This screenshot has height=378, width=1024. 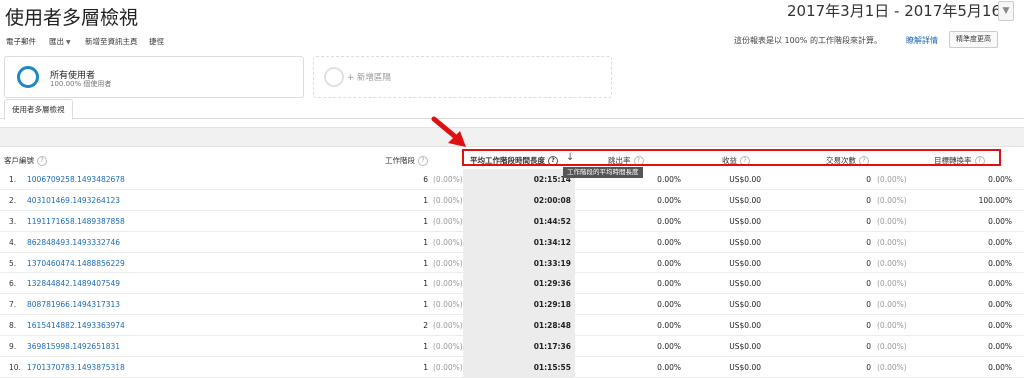 I want to click on row-index: 6., so click(x=13, y=284).